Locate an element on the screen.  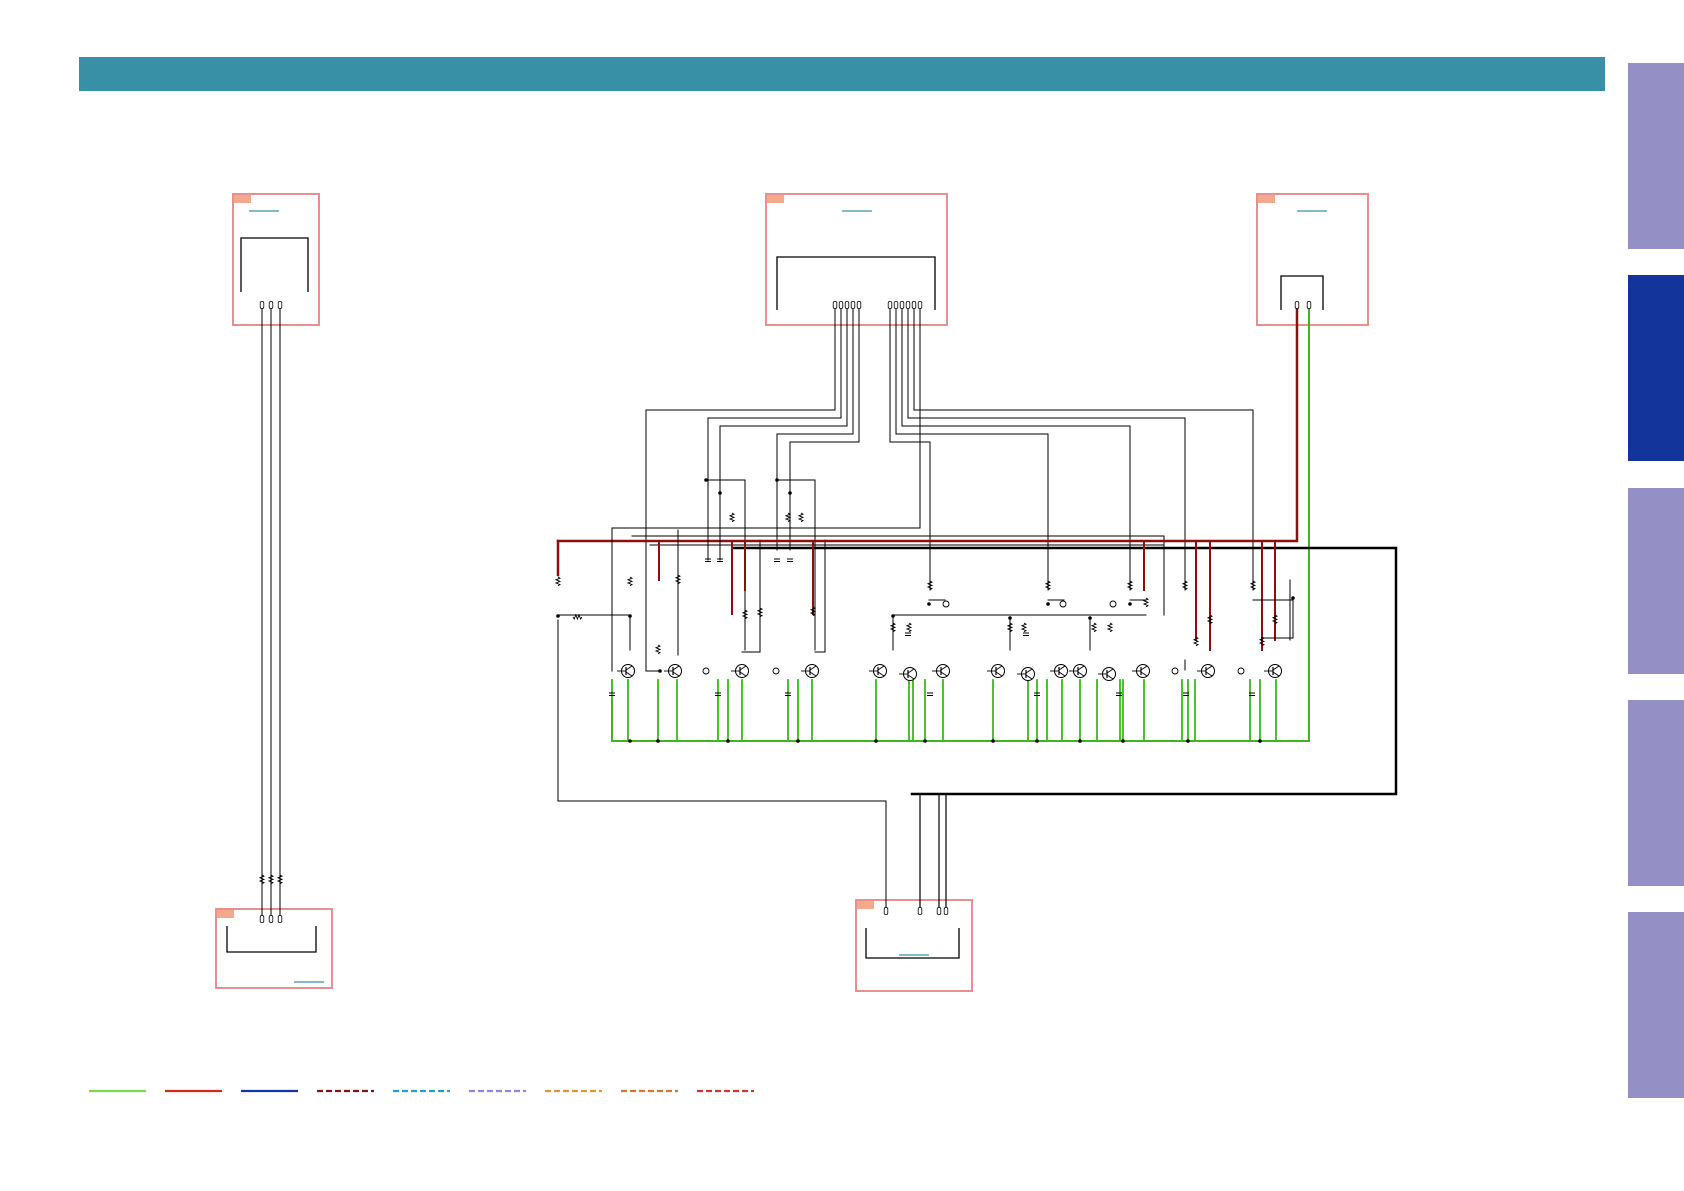
board-bottom-center is located at coordinates (914, 945).